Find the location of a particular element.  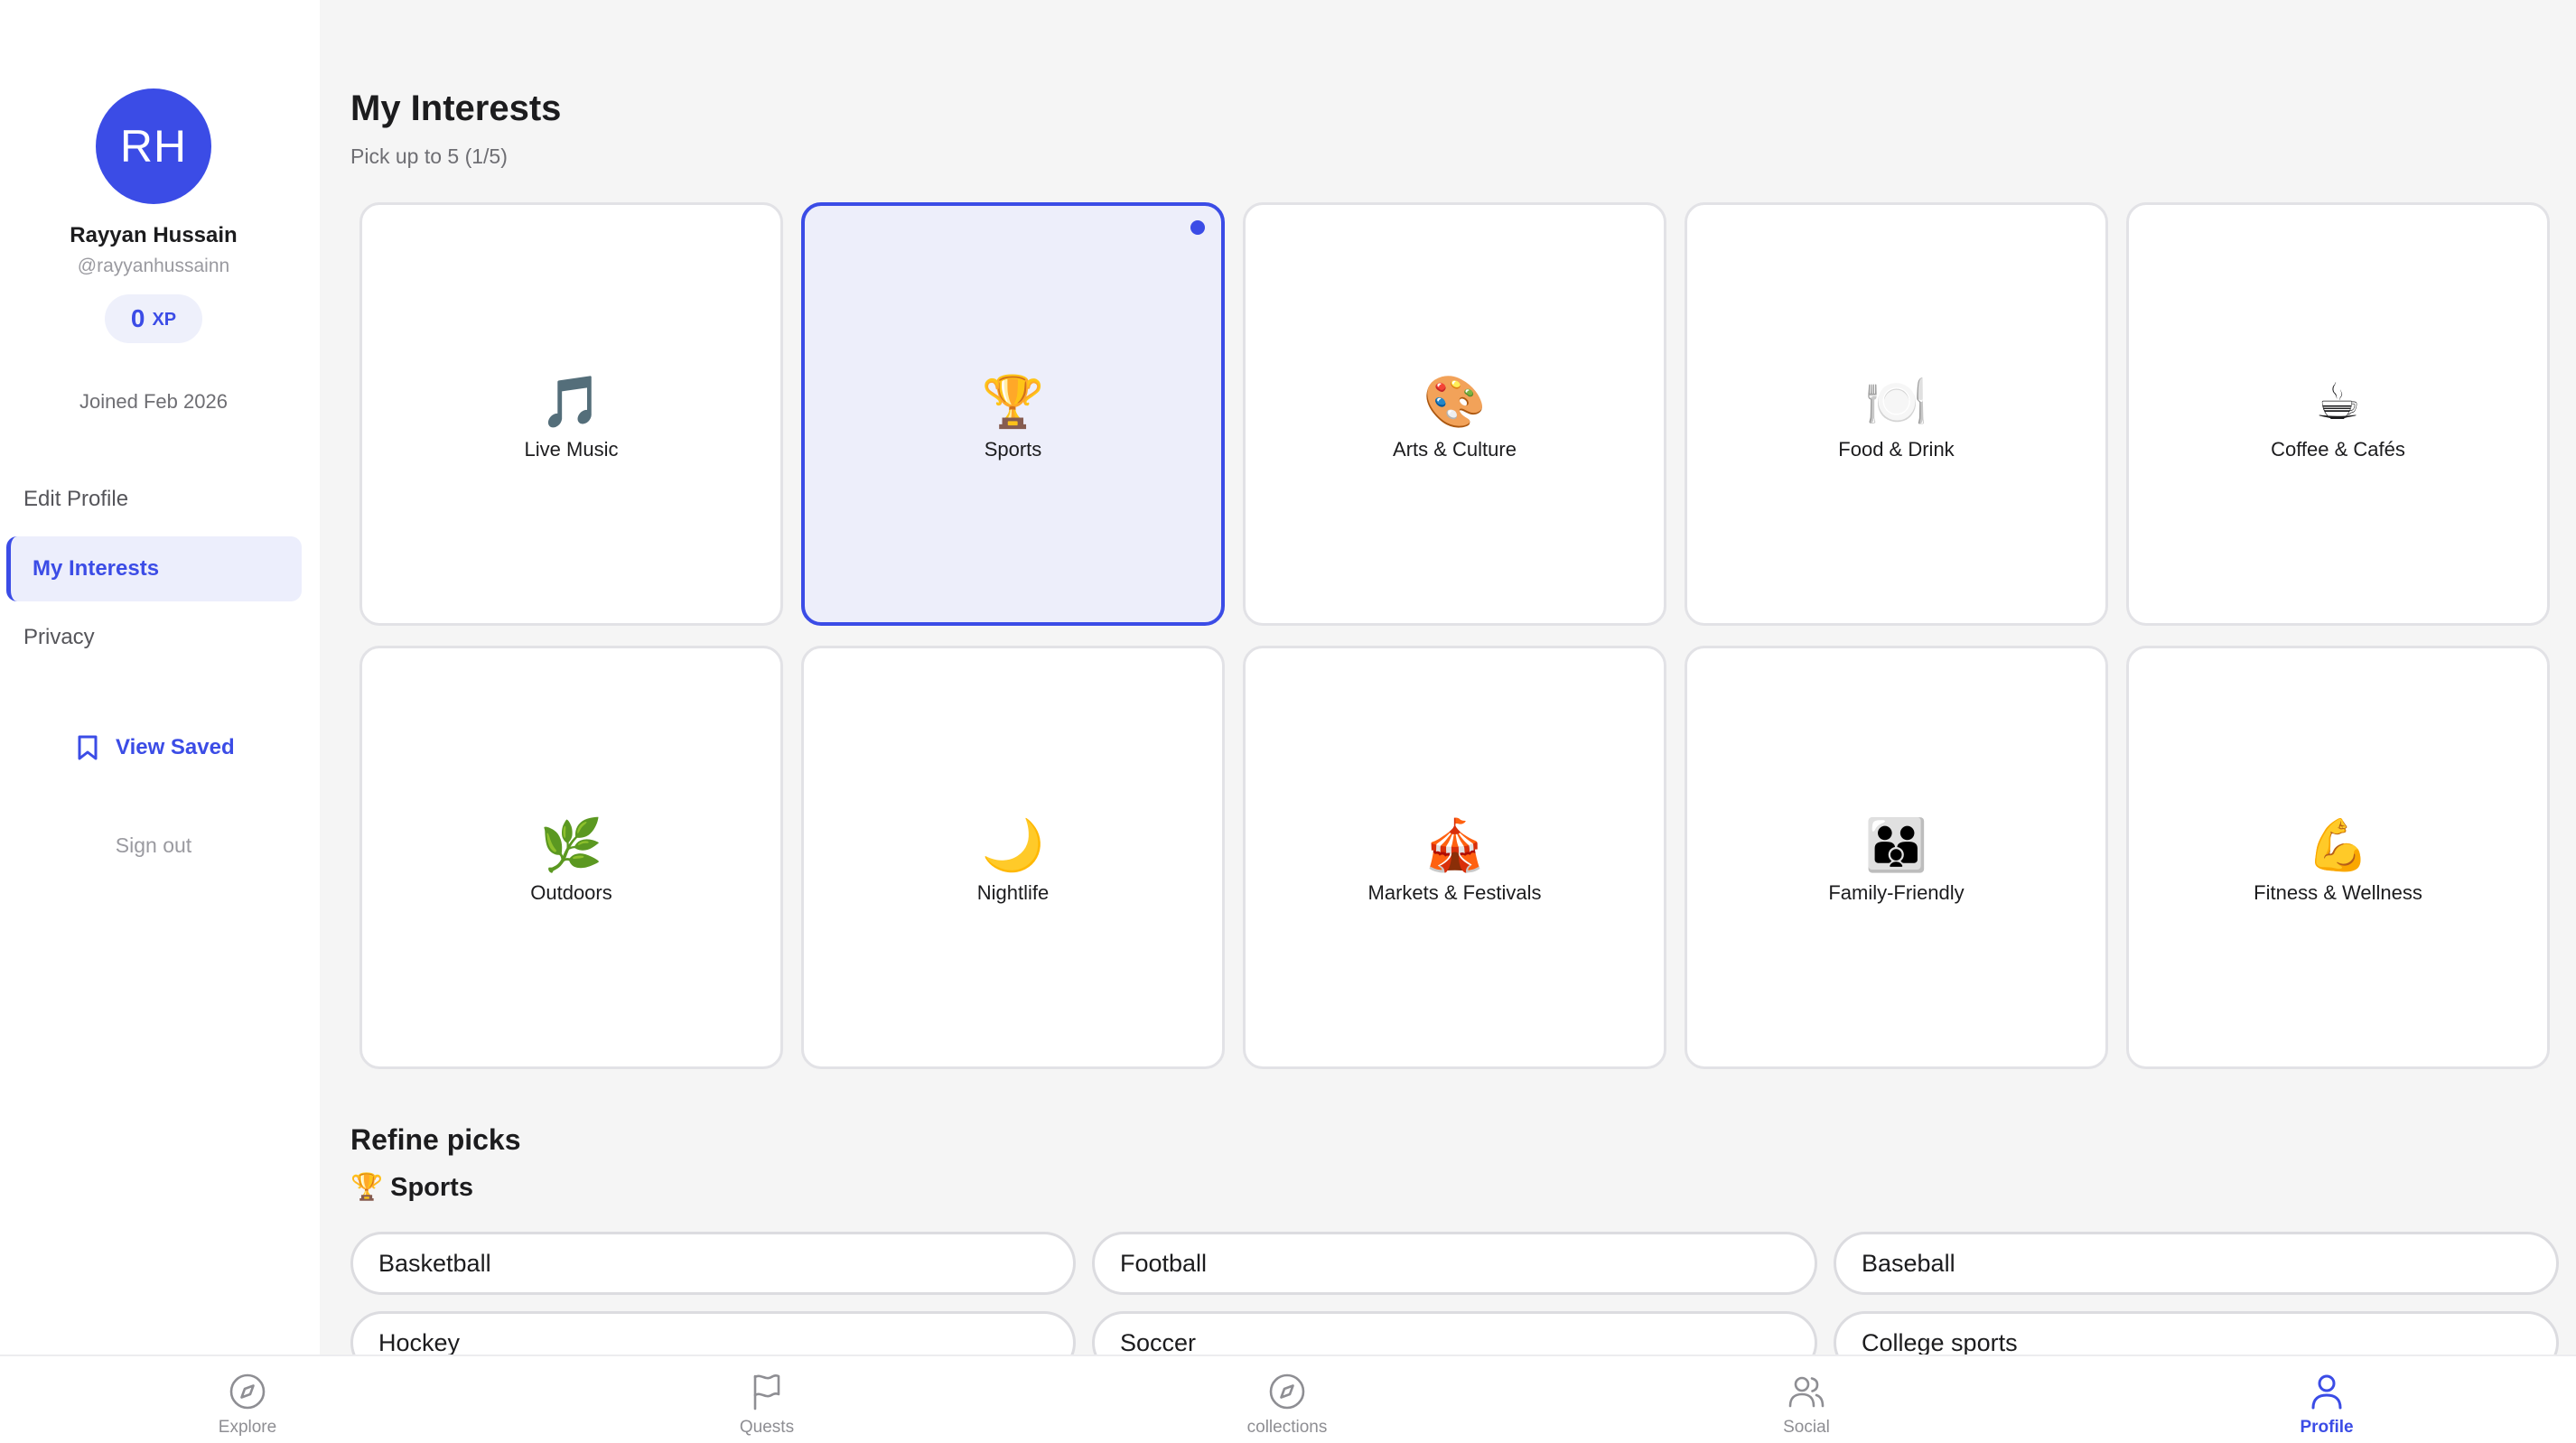

tab-quests: Quests is located at coordinates (767, 1404).